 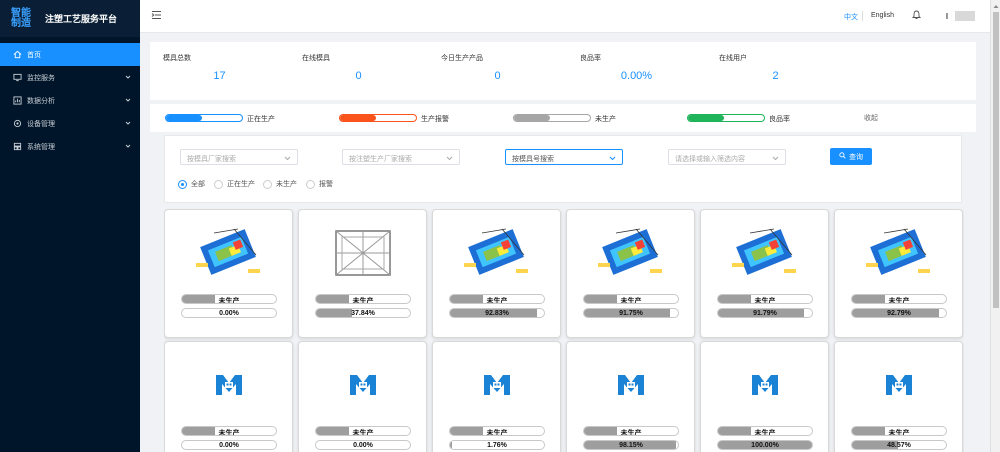 I want to click on lang-en-button: English, so click(x=882, y=15).